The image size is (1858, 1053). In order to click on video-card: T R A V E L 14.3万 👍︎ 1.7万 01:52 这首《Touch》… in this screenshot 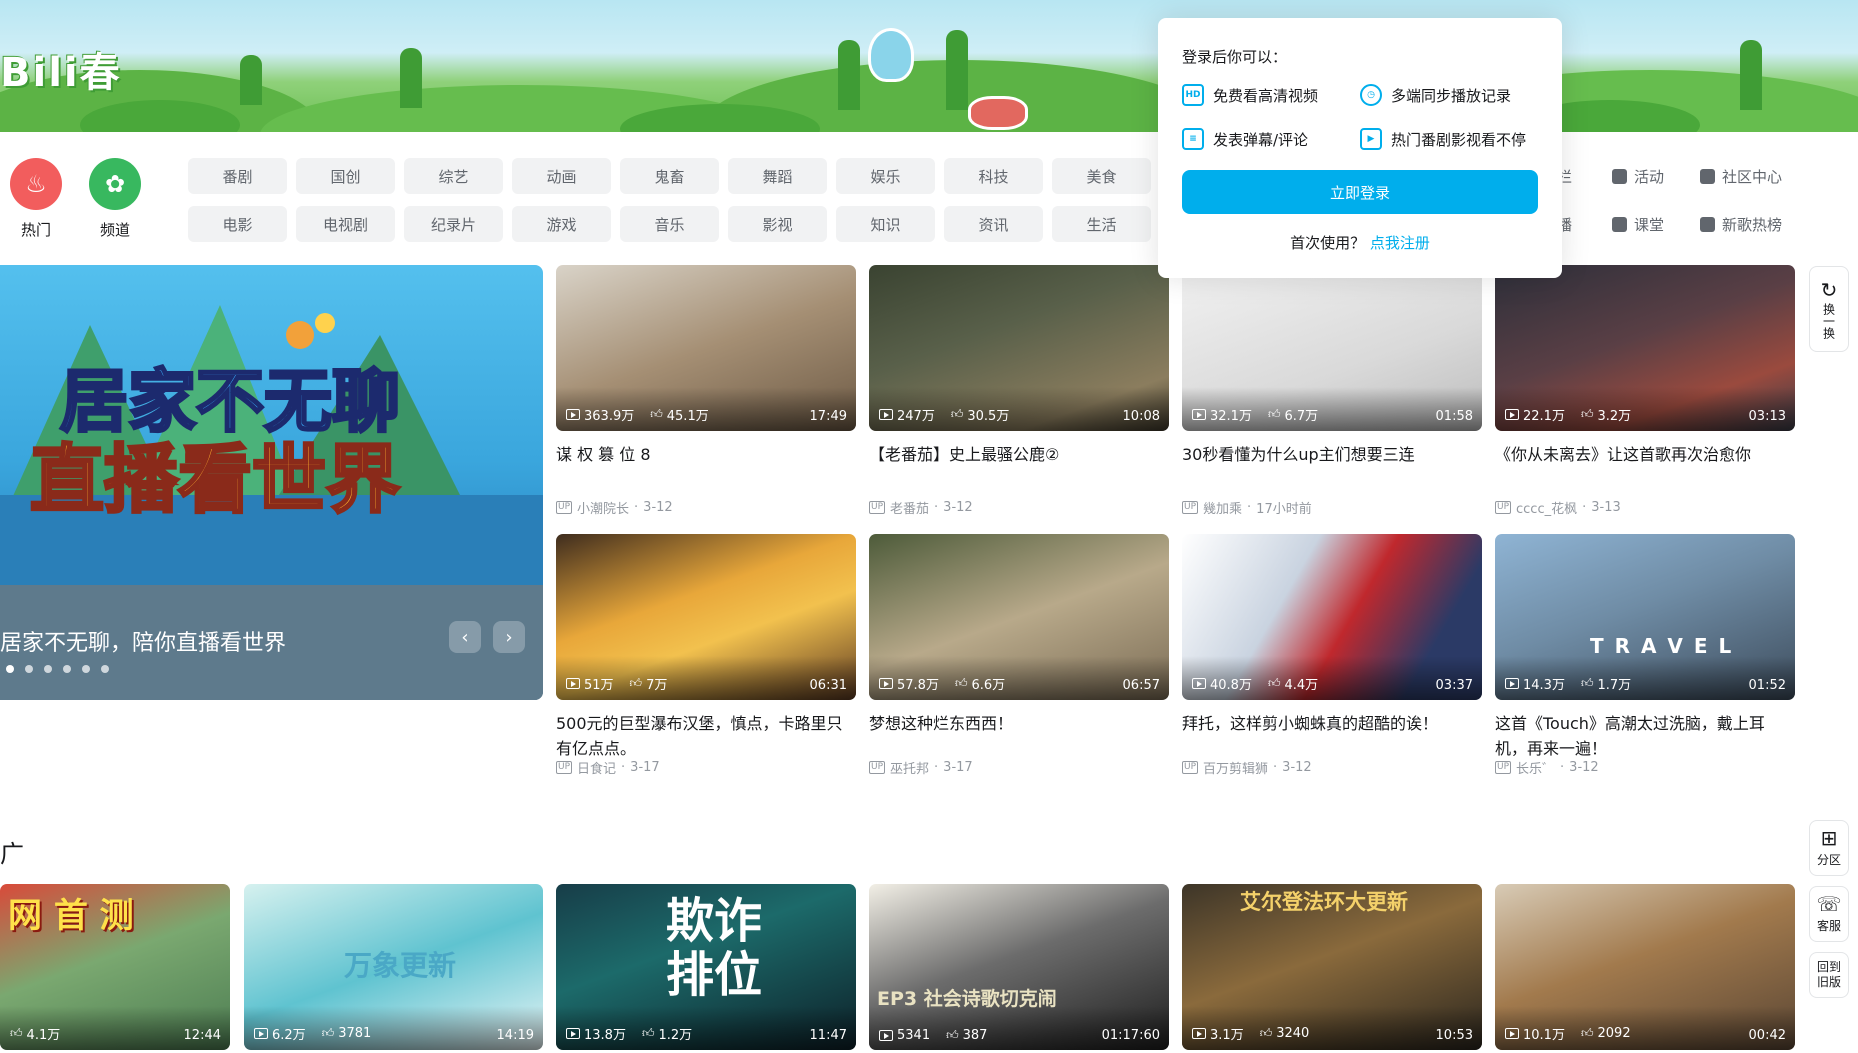, I will do `click(1645, 655)`.